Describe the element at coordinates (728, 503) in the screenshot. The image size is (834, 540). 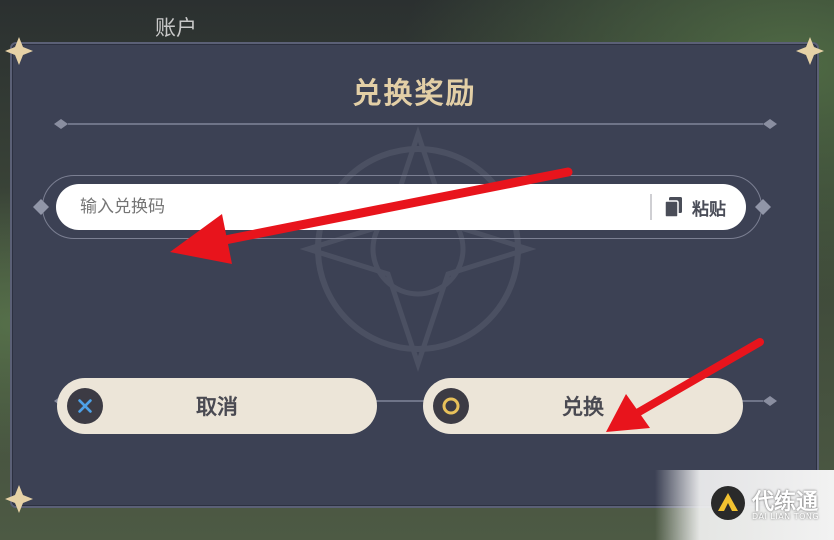
I see `brand-logo-icon` at that location.